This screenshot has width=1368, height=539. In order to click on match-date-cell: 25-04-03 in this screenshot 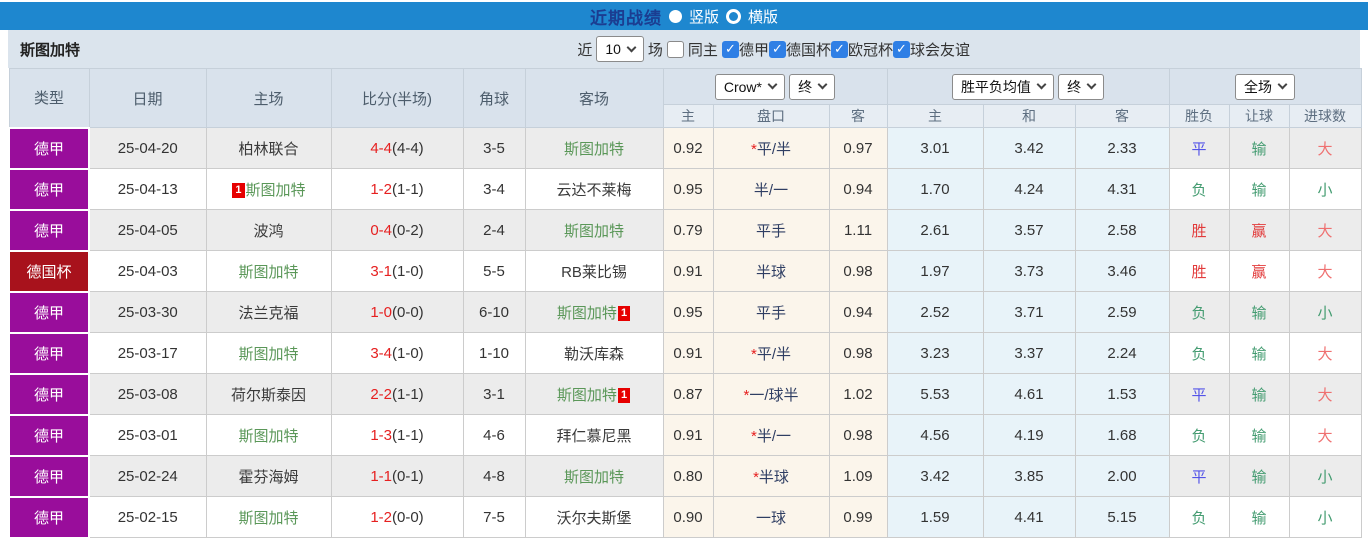, I will do `click(147, 271)`.